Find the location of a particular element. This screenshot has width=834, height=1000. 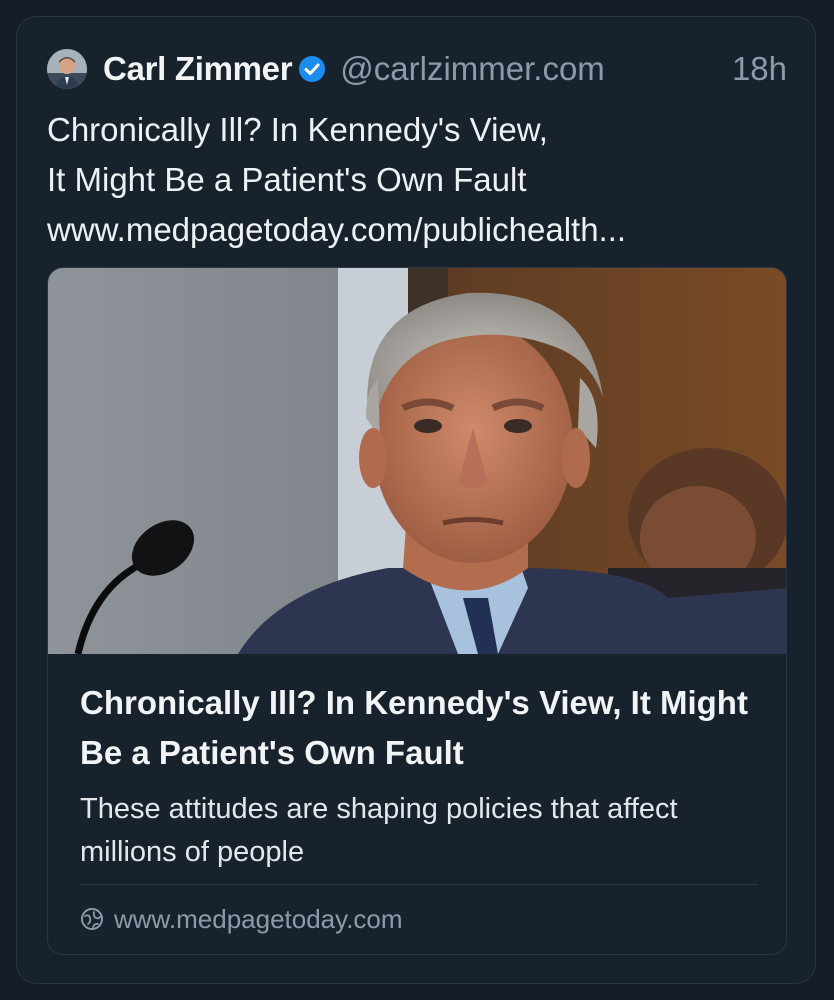

post-header: Carl Zimmer @carlzimmer.com 18h is located at coordinates (417, 69).